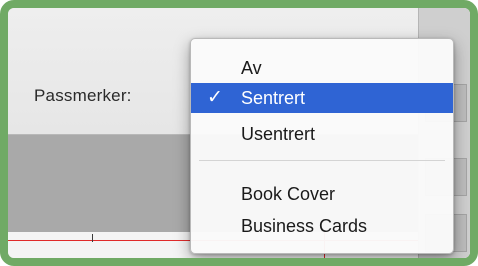 This screenshot has height=266, width=478. I want to click on menu-item-book-cover: Book Cover, so click(322, 194).